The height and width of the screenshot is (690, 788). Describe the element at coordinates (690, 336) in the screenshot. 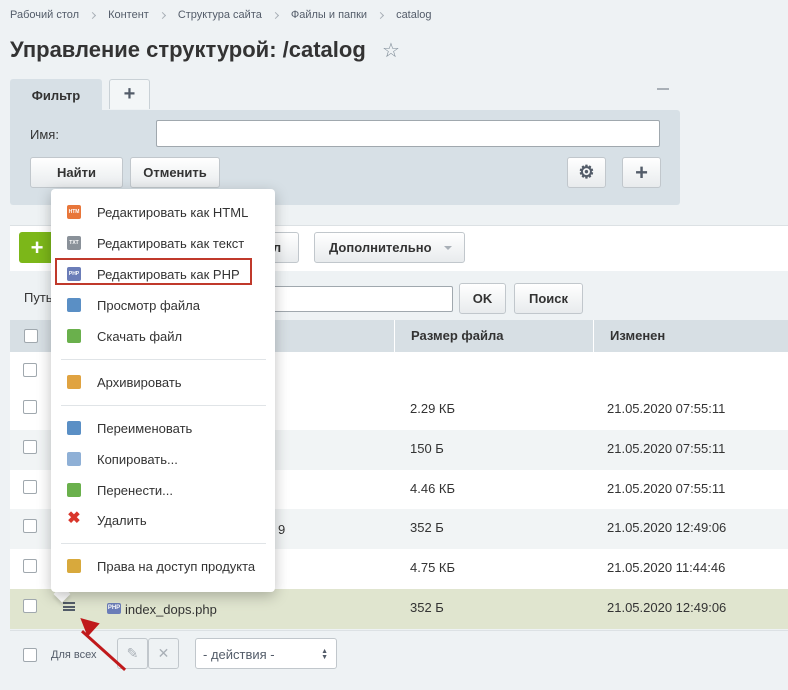

I see `column-header-modified: Изменен` at that location.